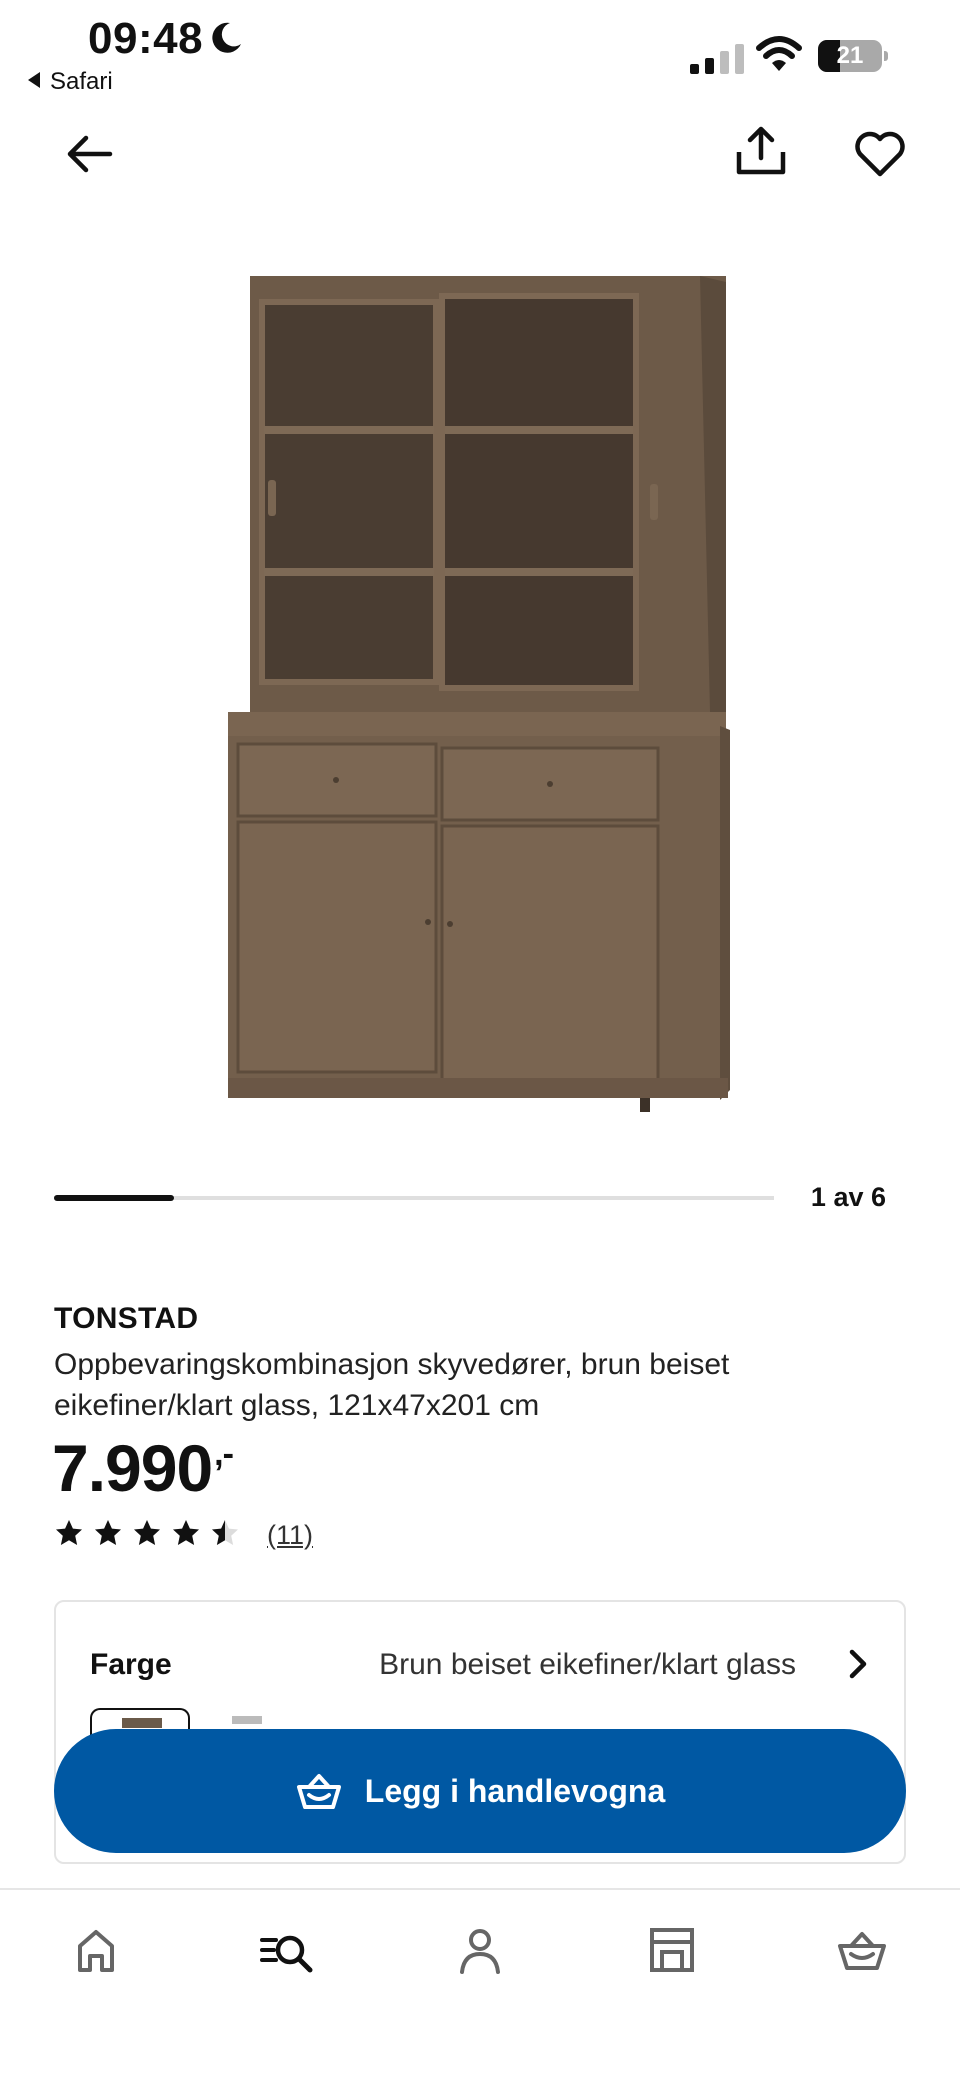  I want to click on tab-stores, so click(672, 1950).